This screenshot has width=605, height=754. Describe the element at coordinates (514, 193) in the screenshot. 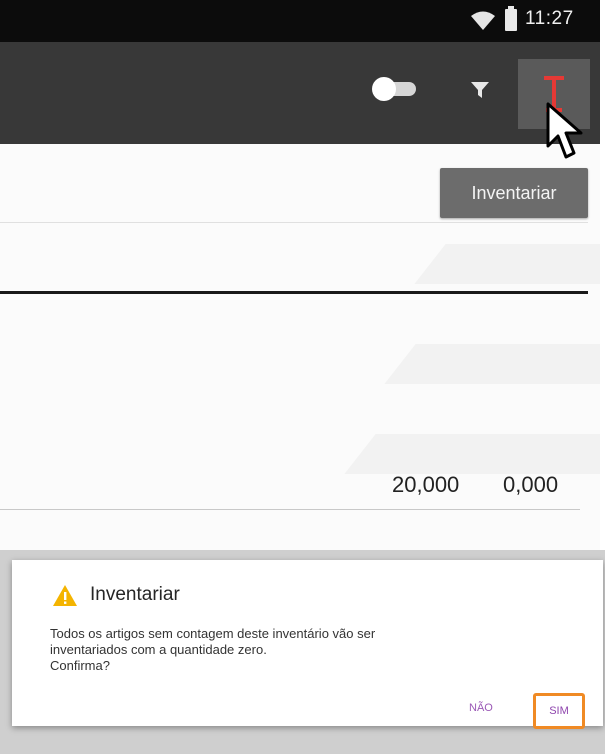

I see `inventariar-button: Inventariar` at that location.